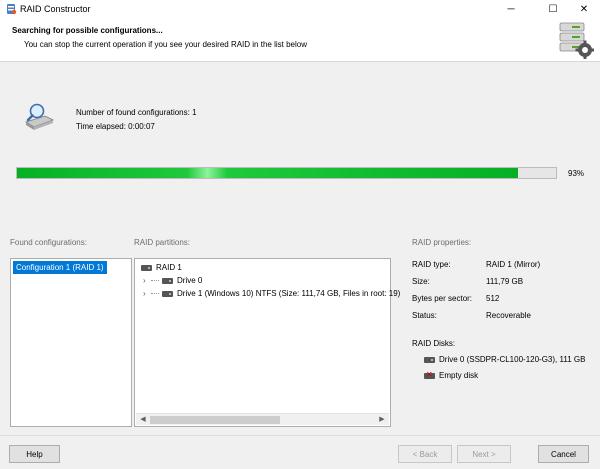 This screenshot has width=600, height=469. What do you see at coordinates (512, 359) in the screenshot?
I see `raid-disk-name: Drive 0 (SSDPR-CL100-120-G3), 111 GB` at bounding box center [512, 359].